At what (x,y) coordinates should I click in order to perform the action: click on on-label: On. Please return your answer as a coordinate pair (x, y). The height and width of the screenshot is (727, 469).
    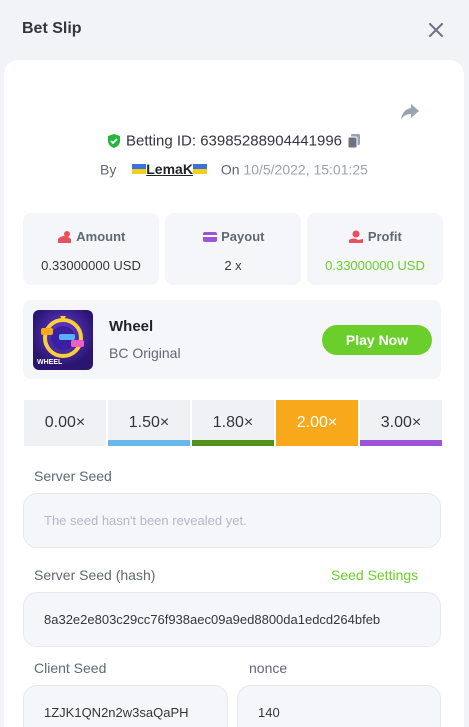
    Looking at the image, I should click on (230, 169).